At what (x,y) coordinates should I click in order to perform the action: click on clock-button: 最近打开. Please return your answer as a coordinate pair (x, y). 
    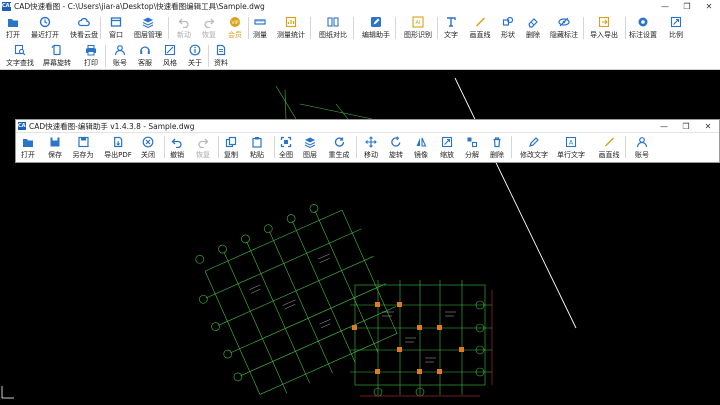
    Looking at the image, I should click on (45, 28).